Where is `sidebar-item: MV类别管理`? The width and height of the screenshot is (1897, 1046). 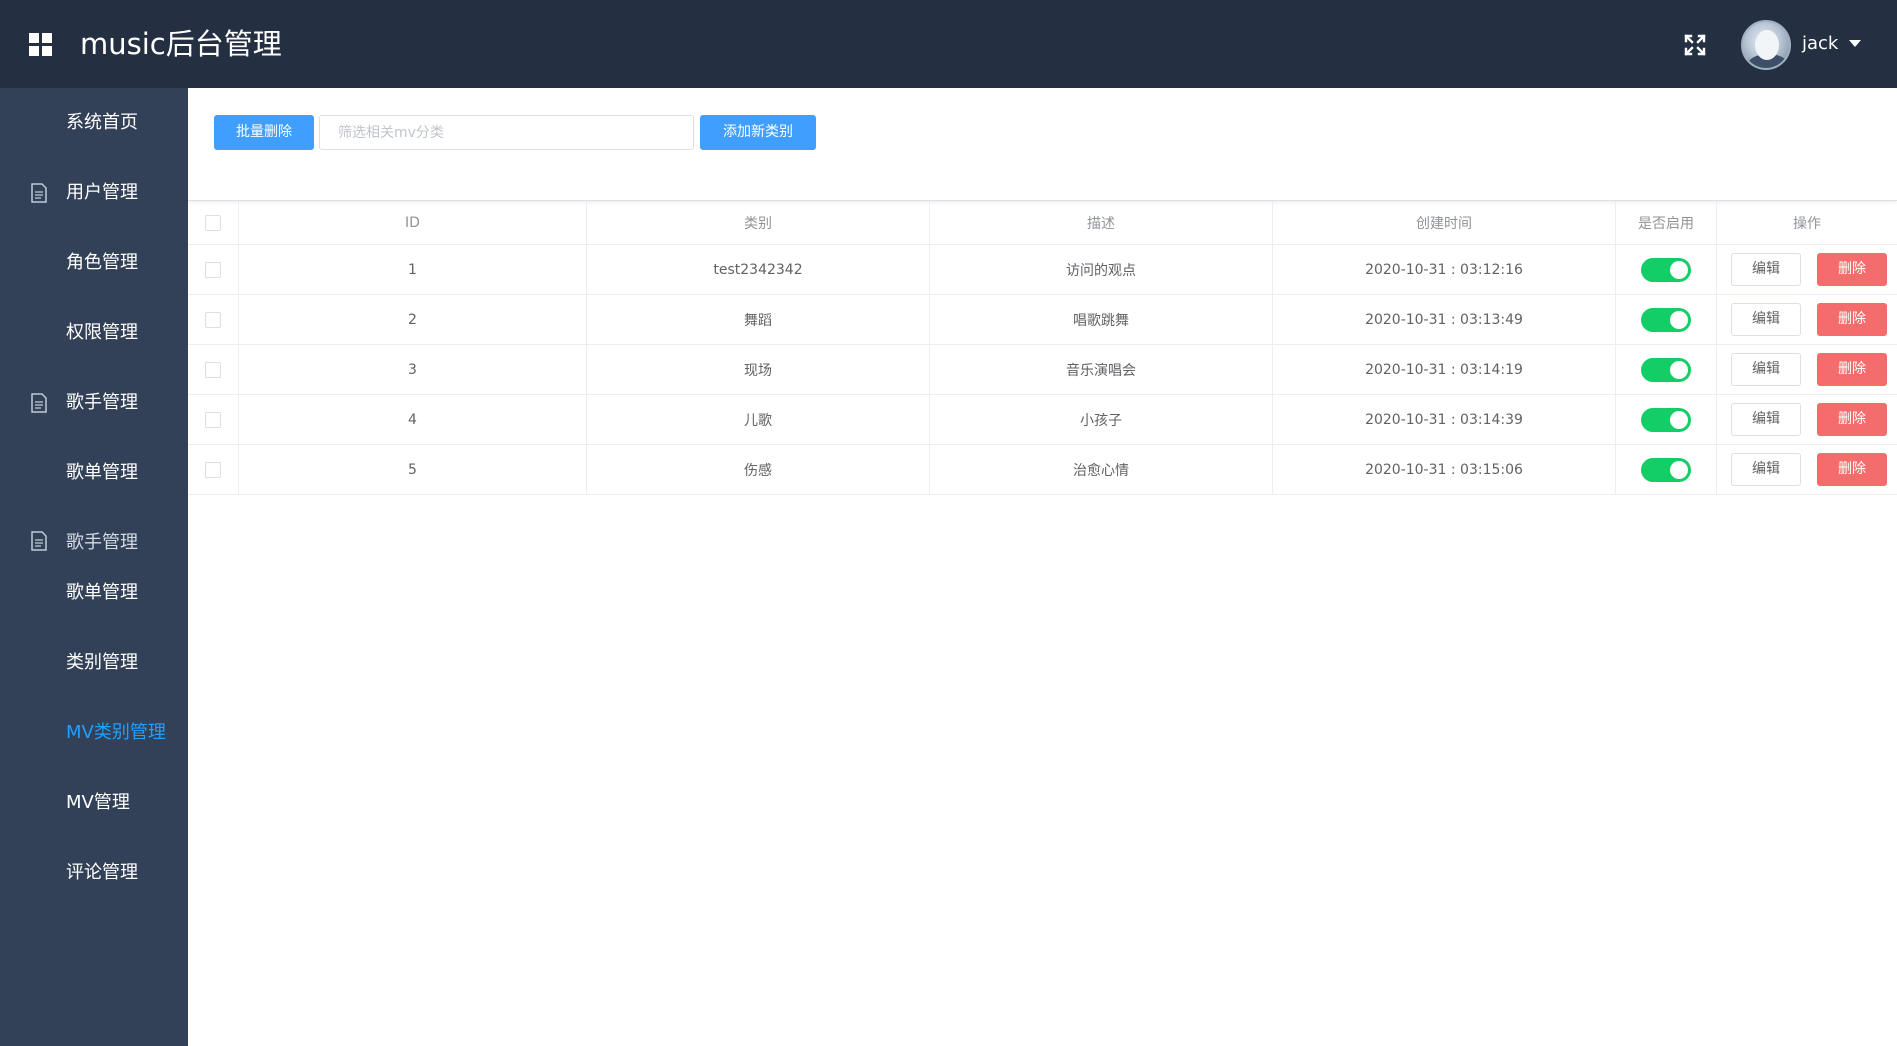 sidebar-item: MV类别管理 is located at coordinates (94, 733).